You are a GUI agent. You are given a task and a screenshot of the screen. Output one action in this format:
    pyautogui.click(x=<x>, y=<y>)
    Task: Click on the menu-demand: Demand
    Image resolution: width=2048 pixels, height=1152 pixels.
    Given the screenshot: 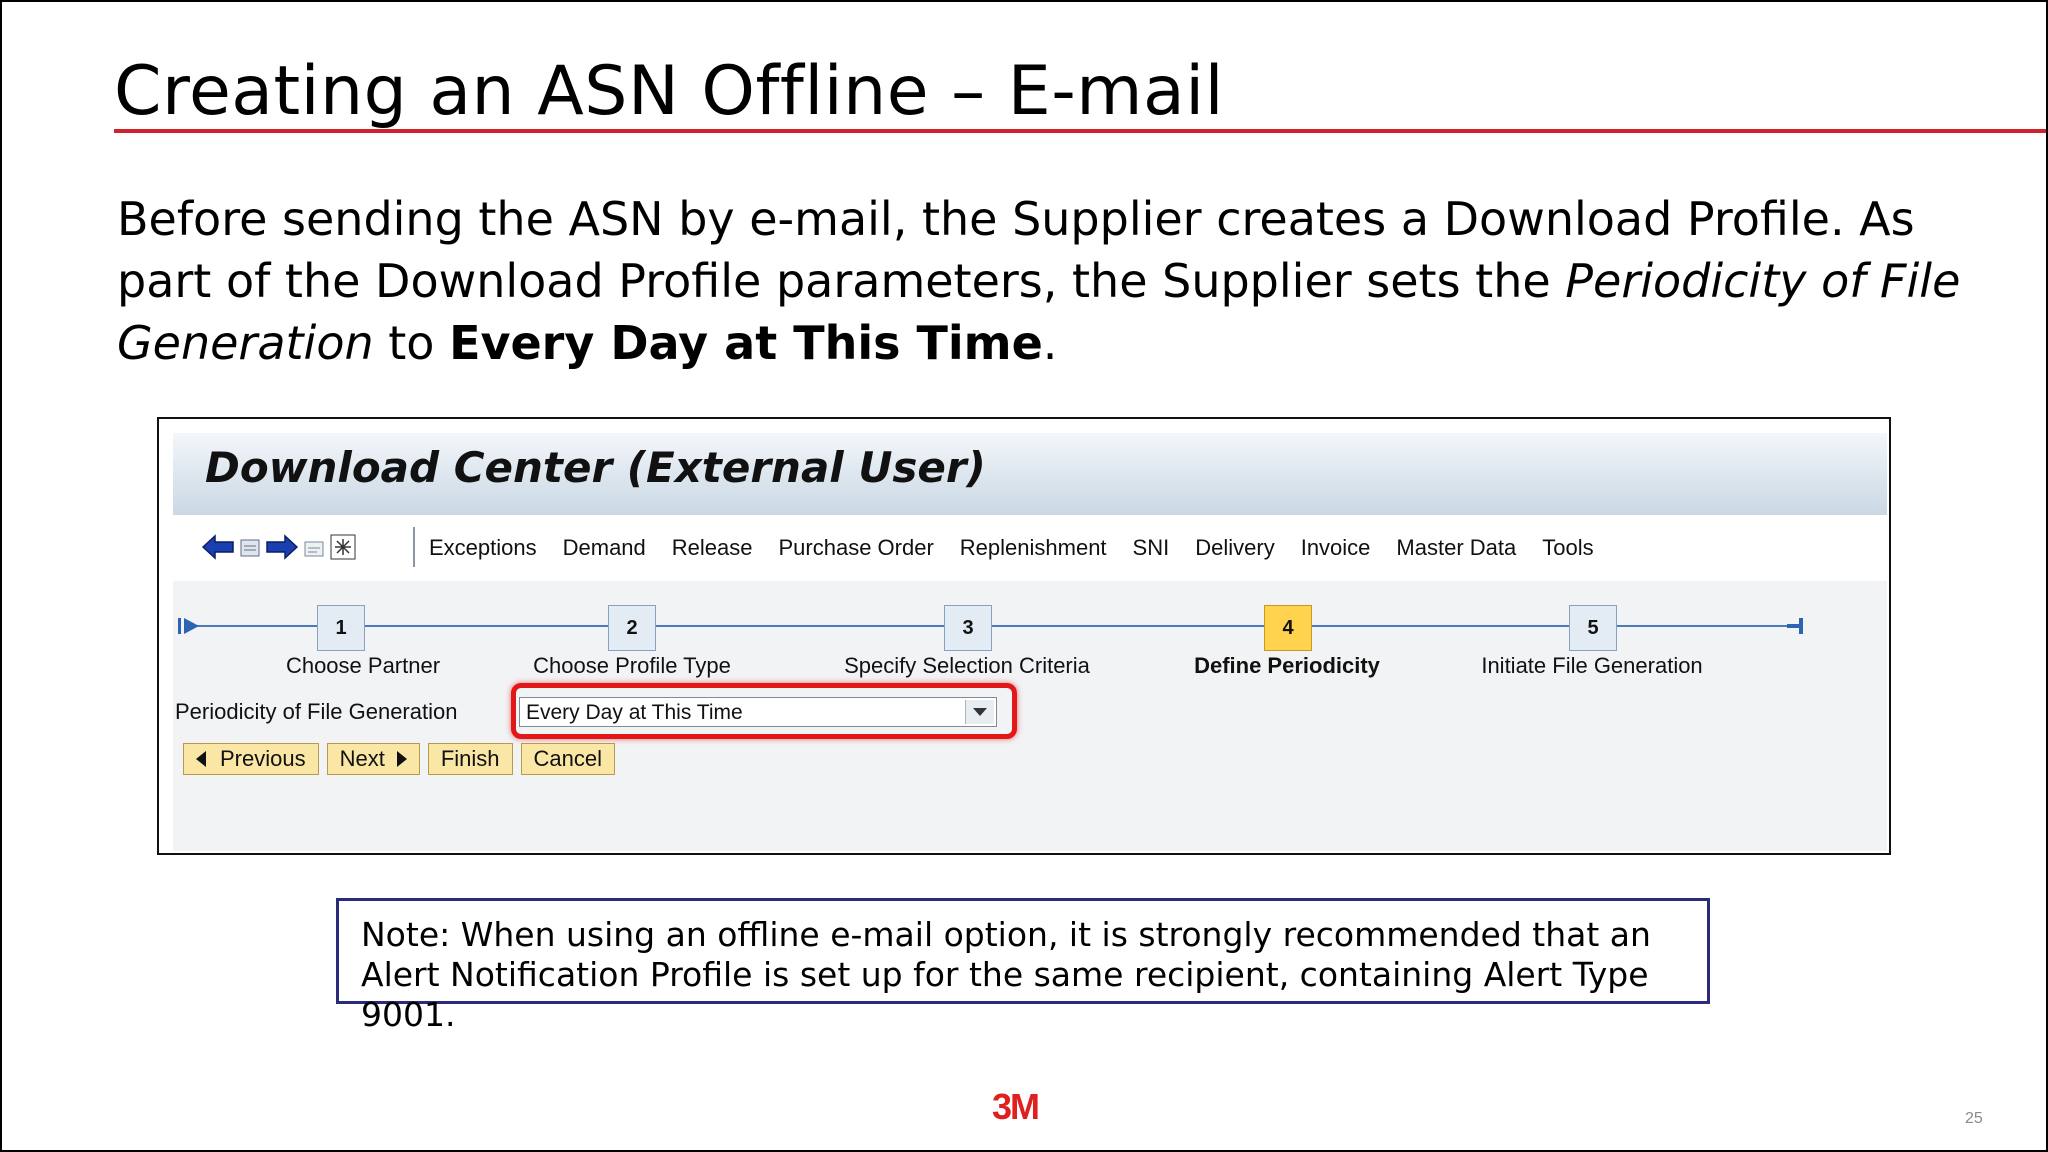 What is the action you would take?
    pyautogui.click(x=604, y=548)
    